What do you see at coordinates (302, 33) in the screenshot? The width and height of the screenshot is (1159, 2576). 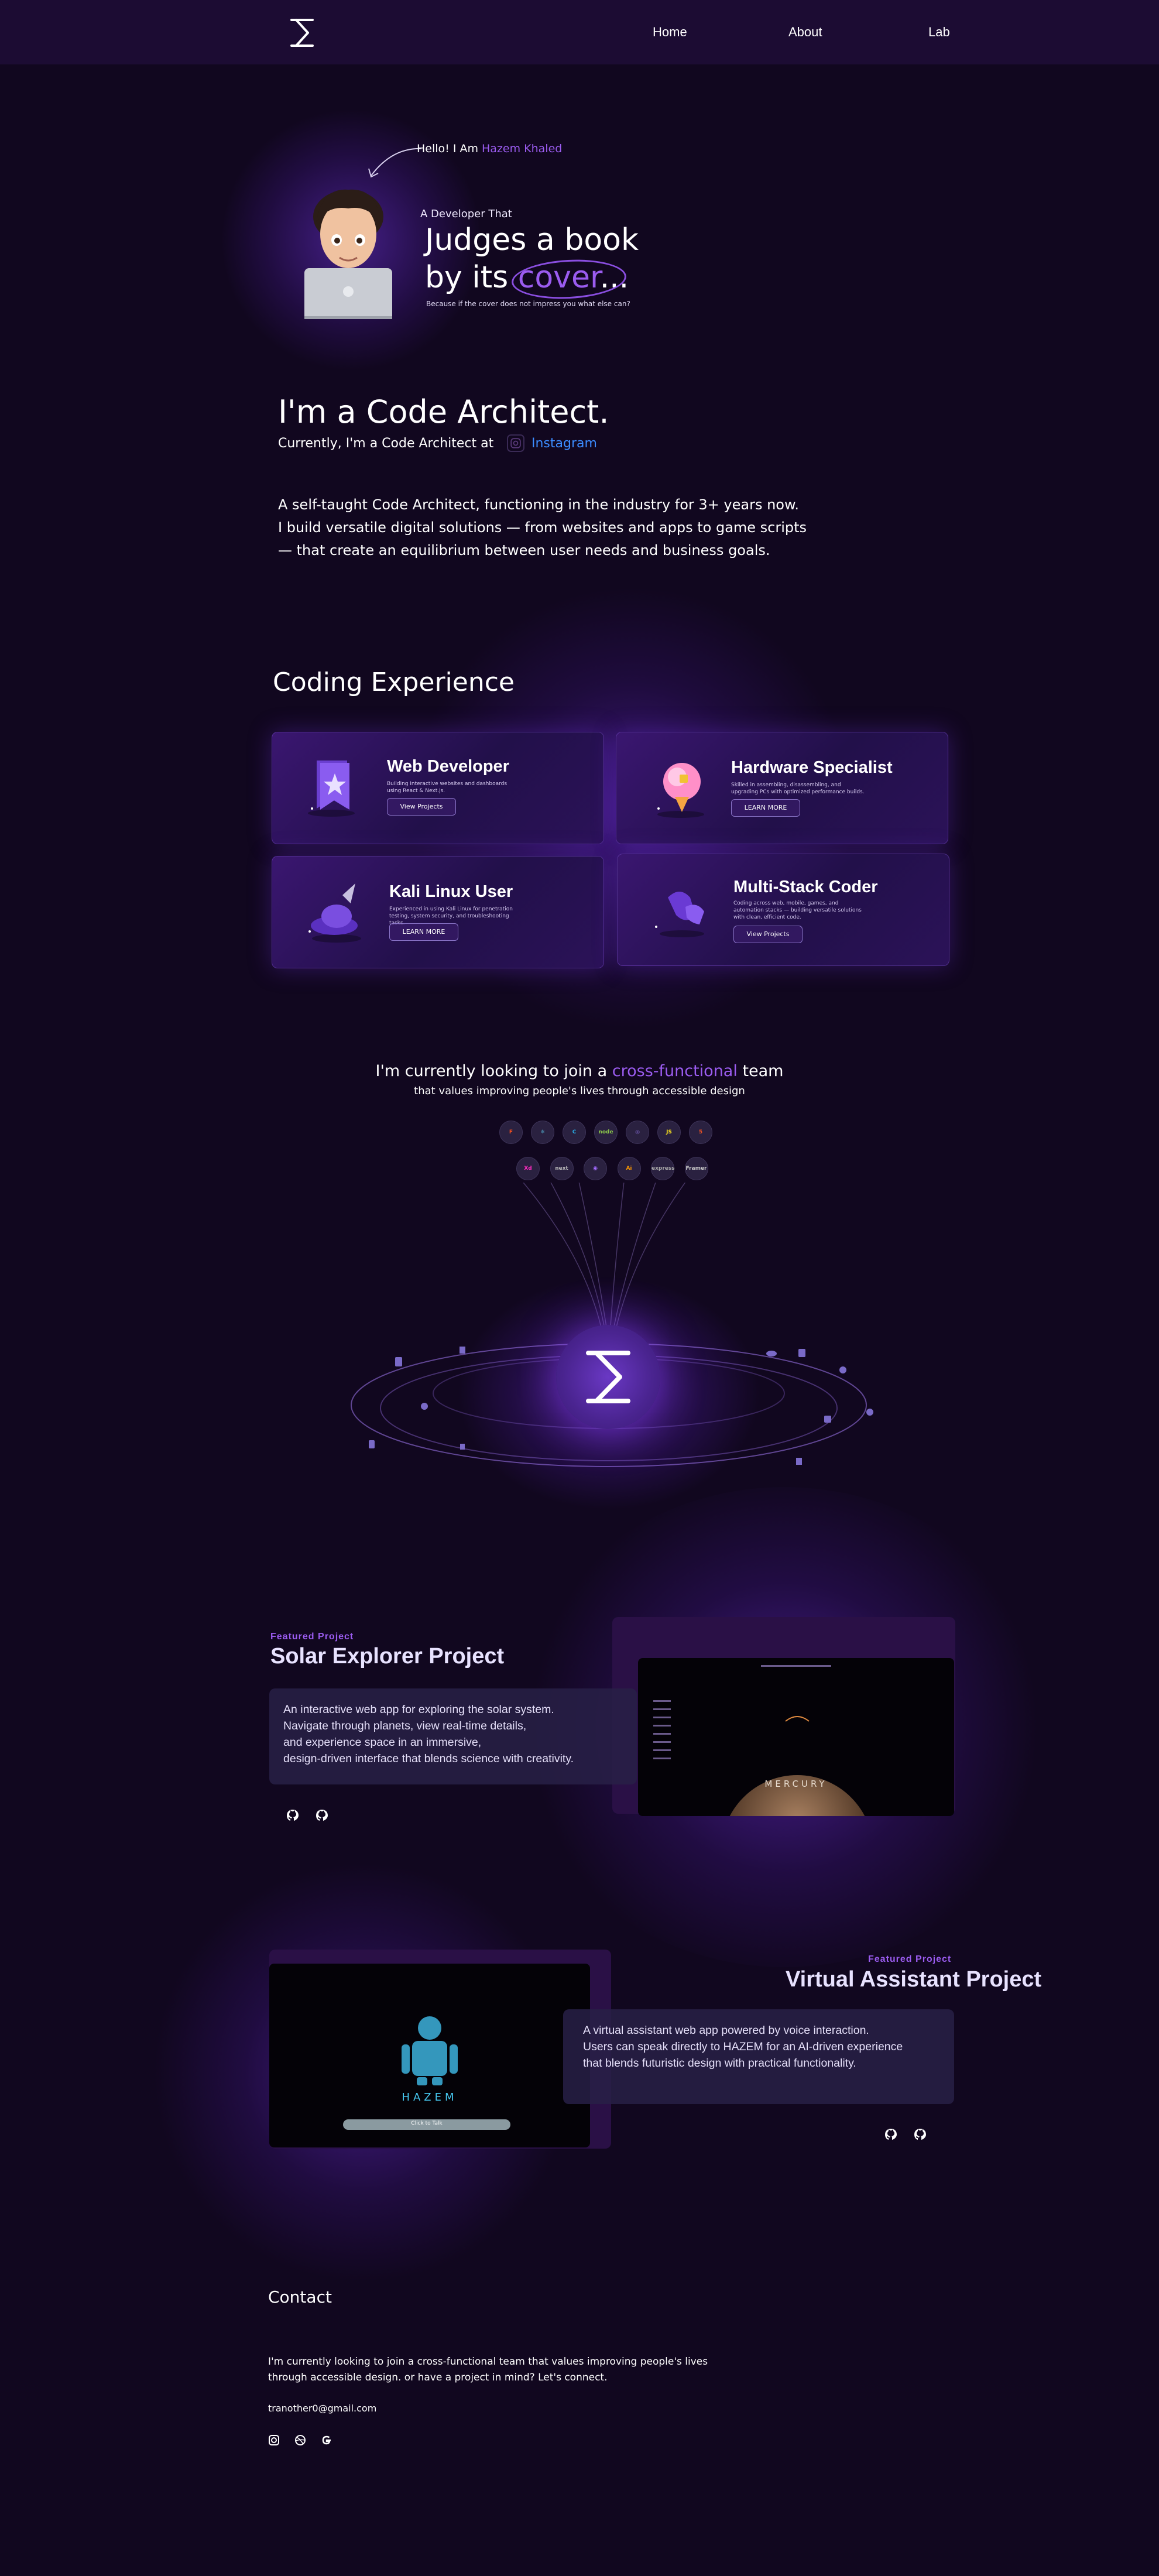 I see `site-logo-icon` at bounding box center [302, 33].